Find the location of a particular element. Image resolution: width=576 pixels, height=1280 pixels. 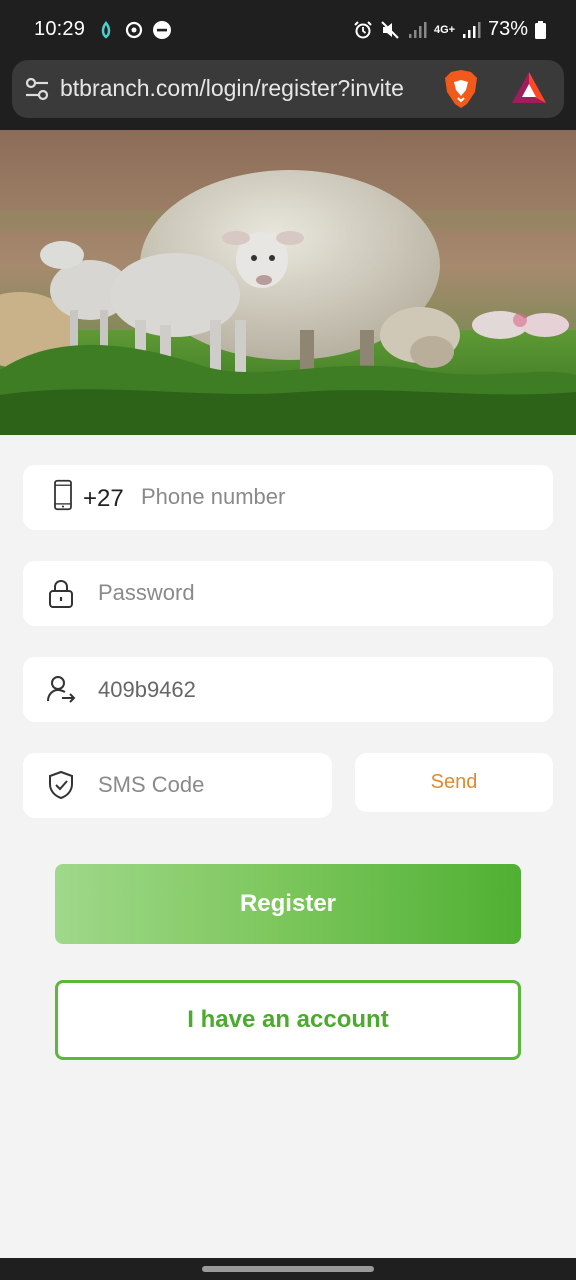

password-input is located at coordinates (313, 593).